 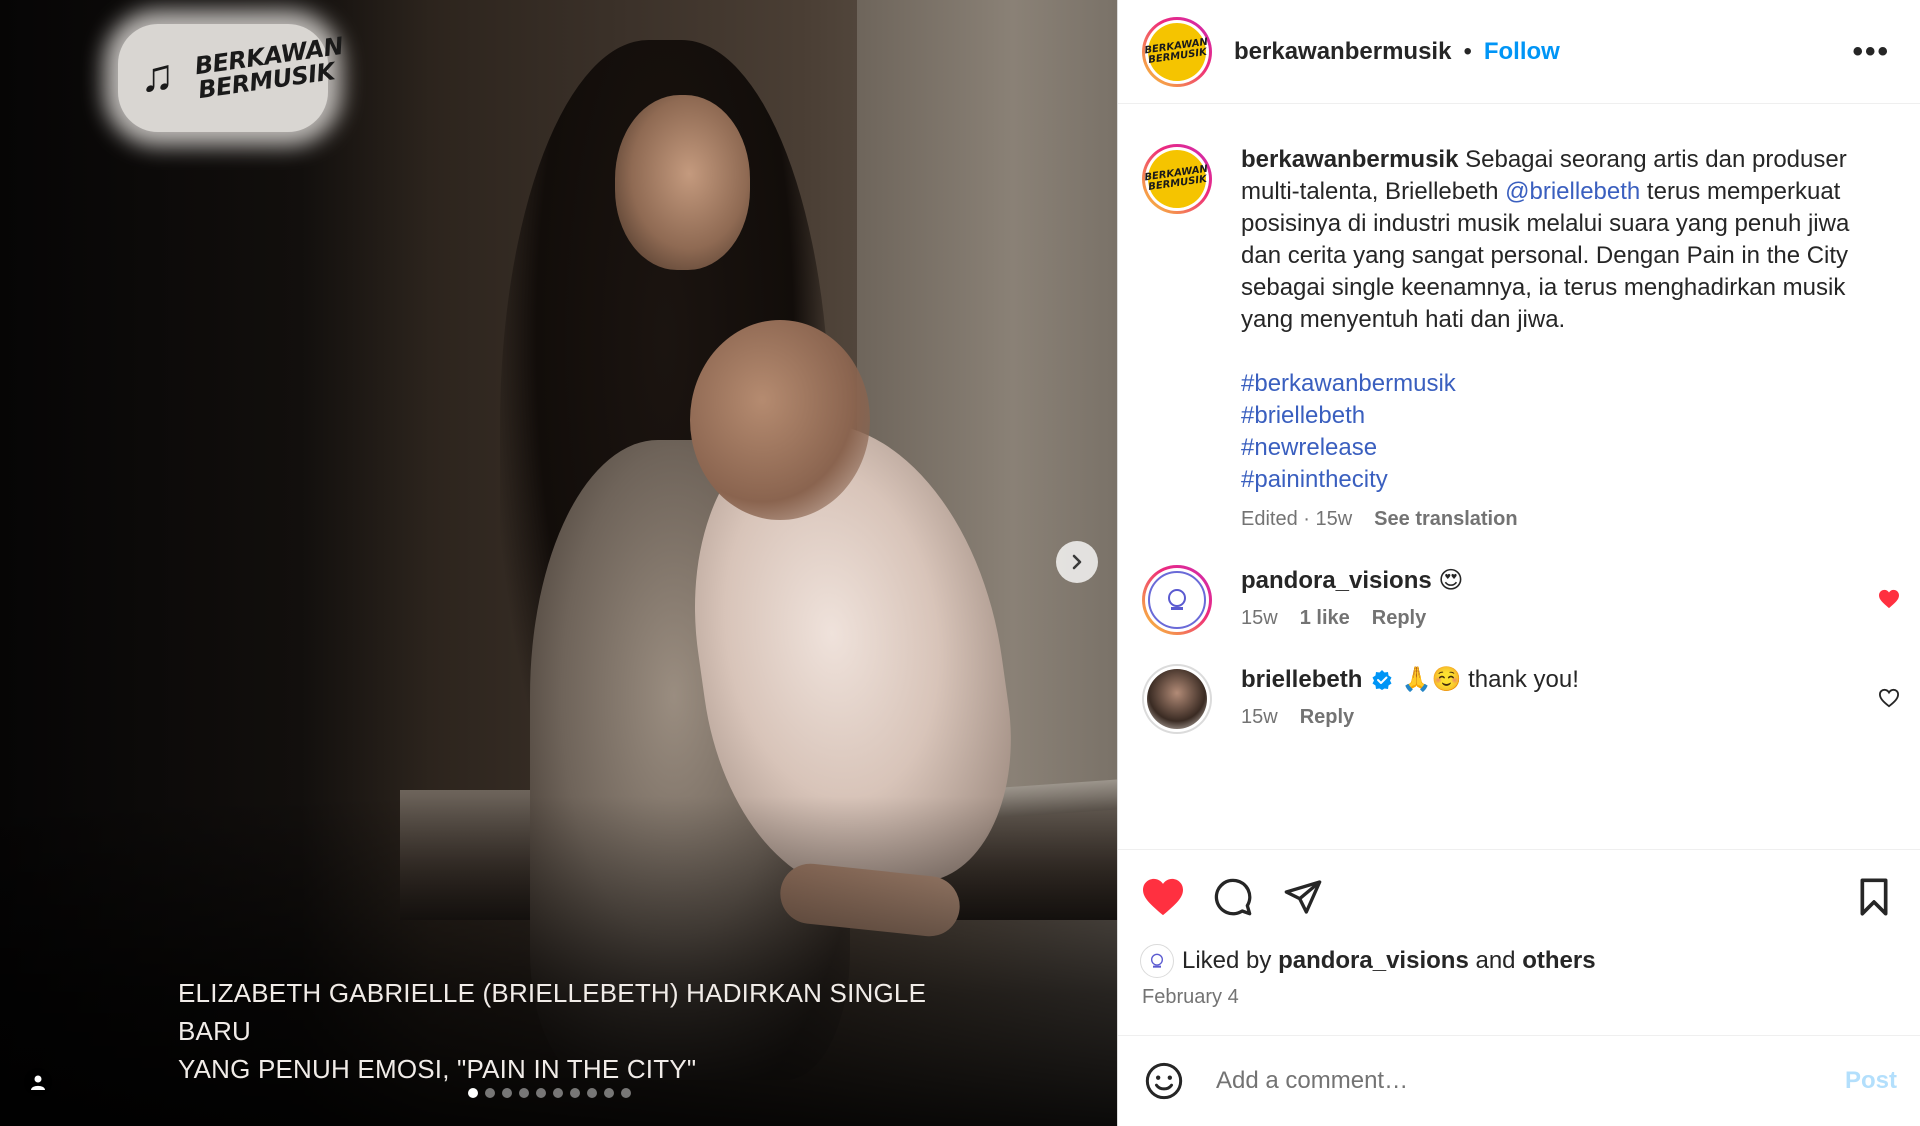 I want to click on post-comment-button: Post, so click(x=1871, y=1081).